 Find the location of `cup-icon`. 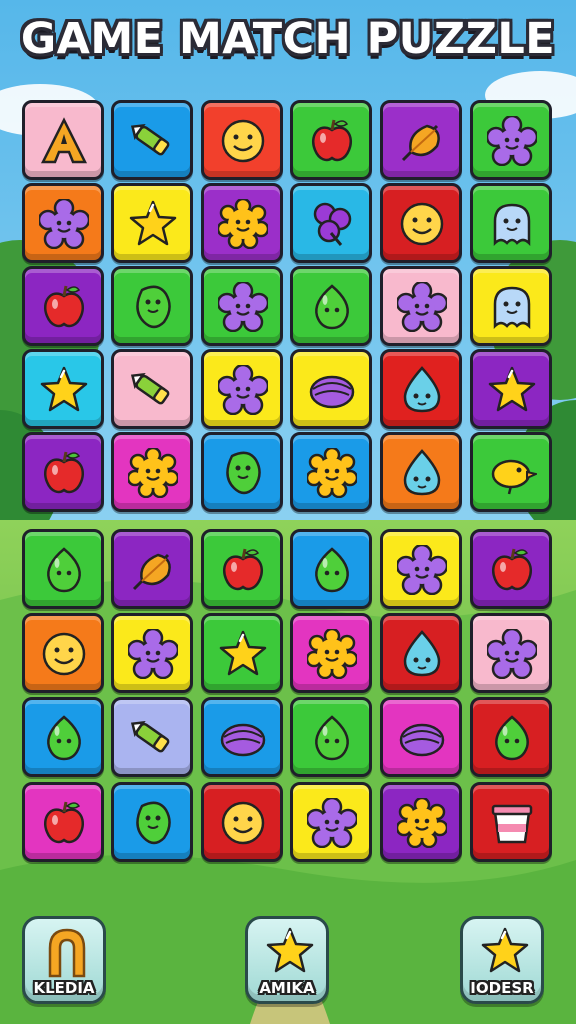

cup-icon is located at coordinates (512, 824).